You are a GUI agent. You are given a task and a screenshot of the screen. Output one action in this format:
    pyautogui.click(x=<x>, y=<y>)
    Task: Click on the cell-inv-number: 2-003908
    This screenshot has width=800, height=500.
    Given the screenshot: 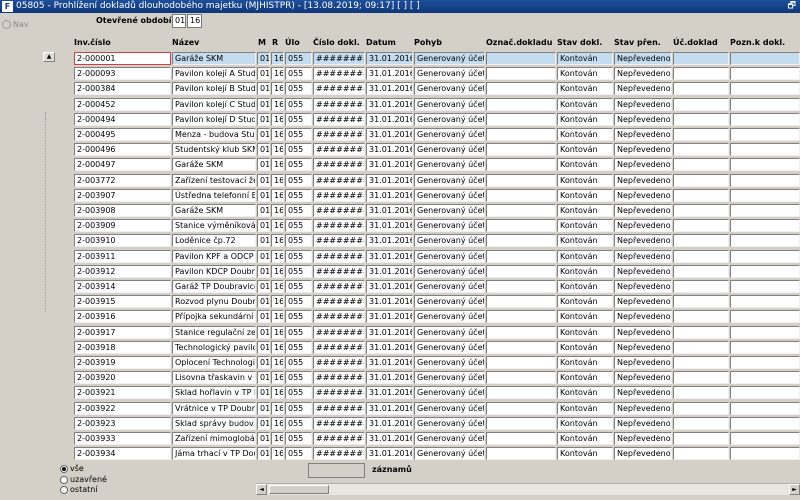 What is the action you would take?
    pyautogui.click(x=122, y=210)
    